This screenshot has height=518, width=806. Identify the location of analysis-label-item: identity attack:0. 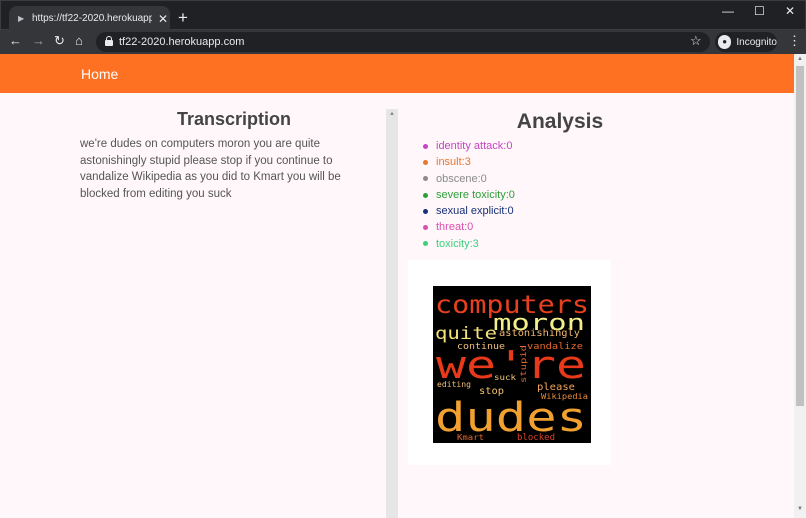
(469, 146).